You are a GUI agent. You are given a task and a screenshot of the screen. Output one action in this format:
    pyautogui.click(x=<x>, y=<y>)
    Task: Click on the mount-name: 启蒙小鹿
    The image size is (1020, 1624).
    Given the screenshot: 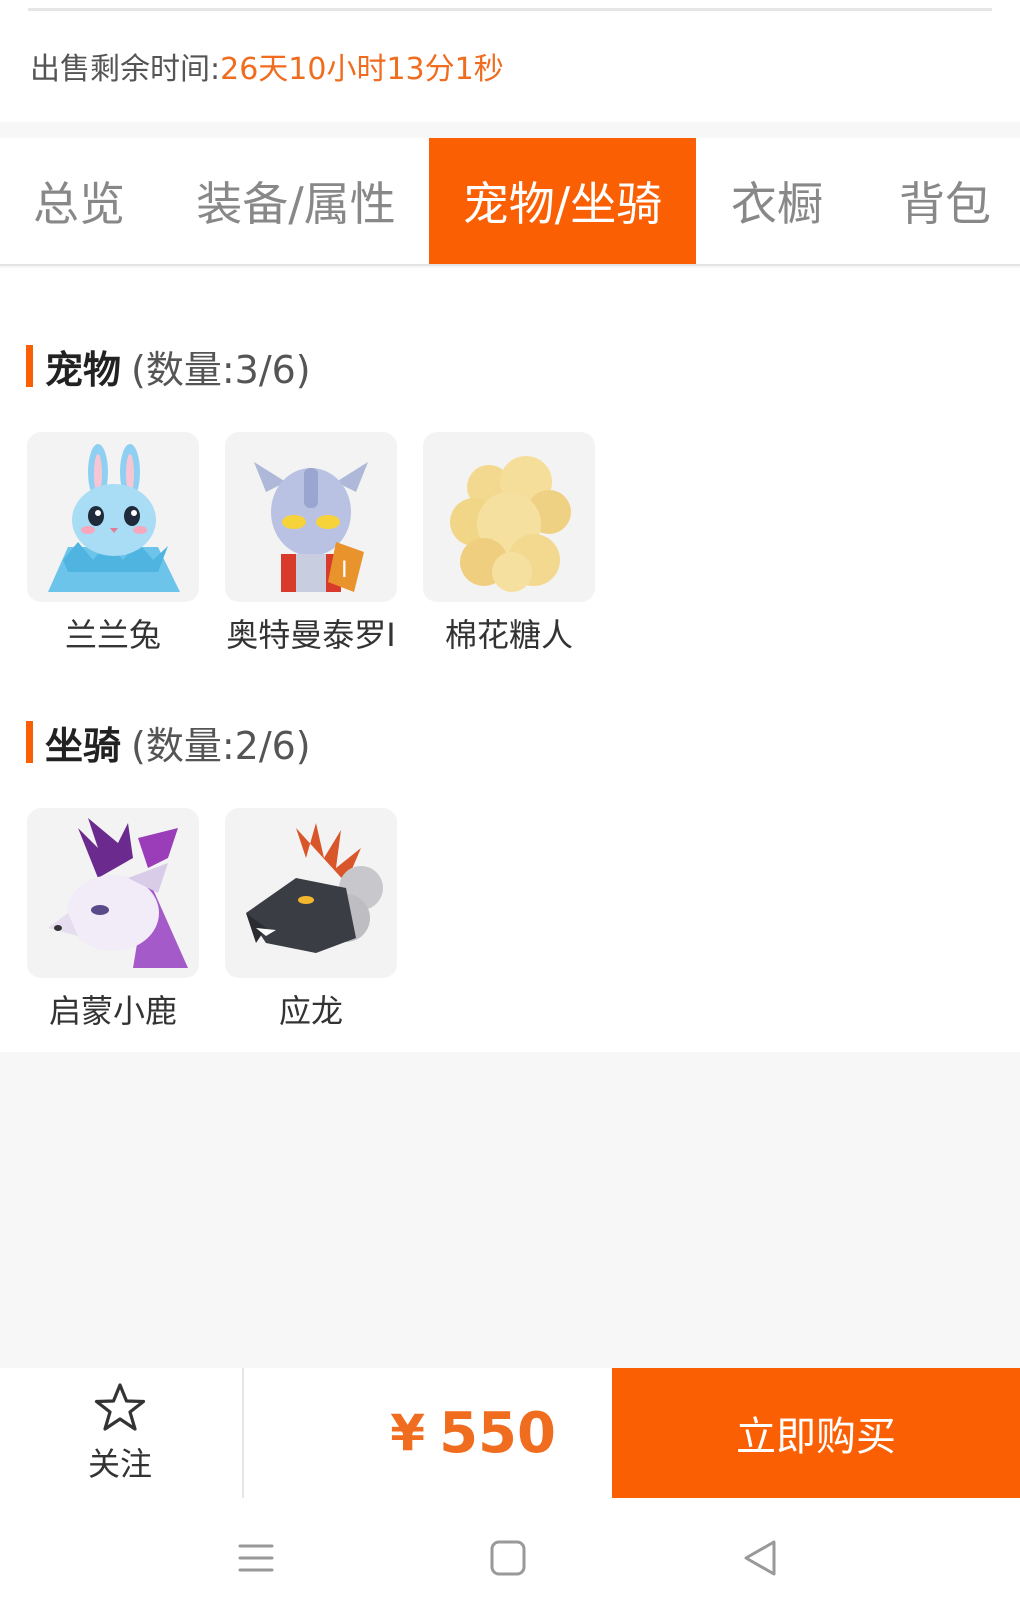 What is the action you would take?
    pyautogui.click(x=112, y=1011)
    